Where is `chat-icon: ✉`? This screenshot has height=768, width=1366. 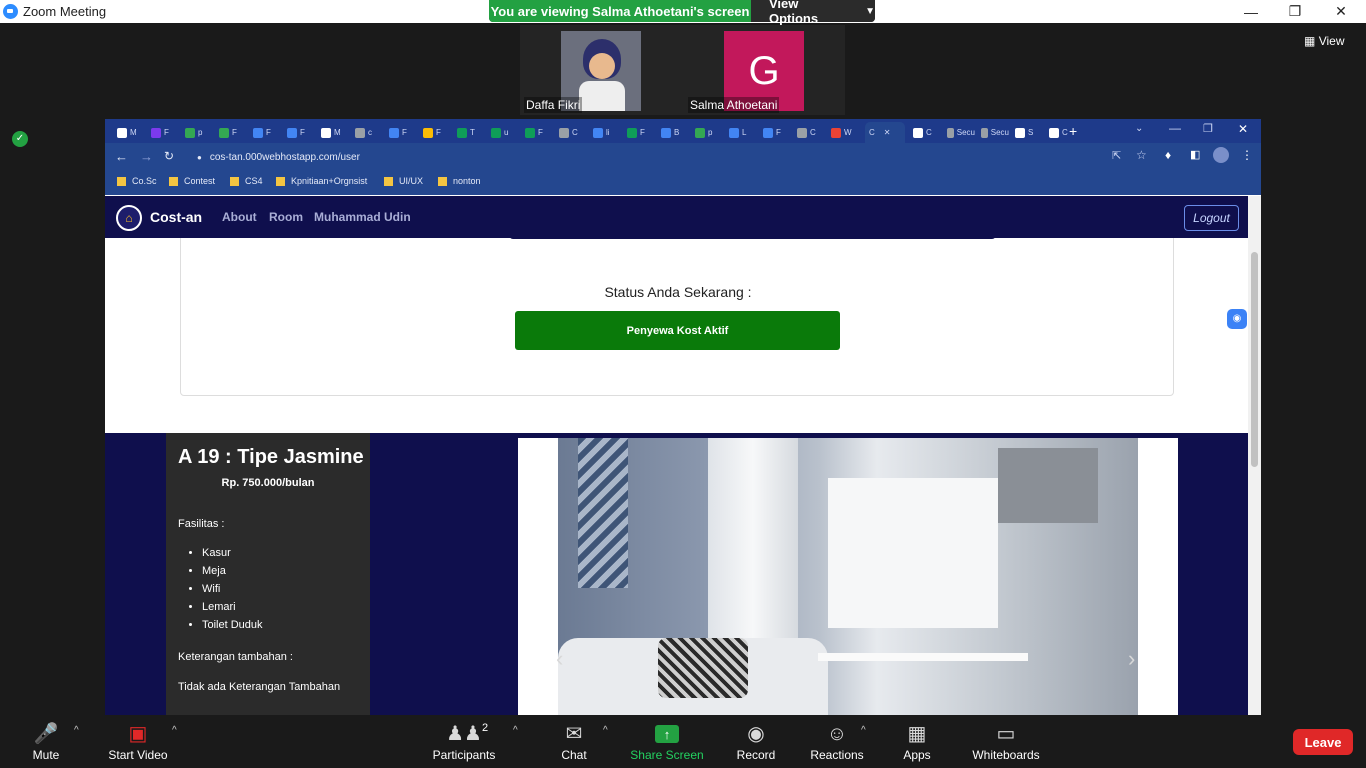
chat-icon: ✉ is located at coordinates (574, 734).